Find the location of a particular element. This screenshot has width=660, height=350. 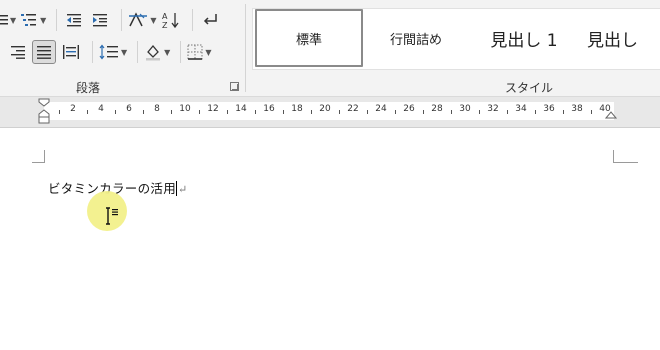

ruler-tick-label: 28 is located at coordinates (437, 109).